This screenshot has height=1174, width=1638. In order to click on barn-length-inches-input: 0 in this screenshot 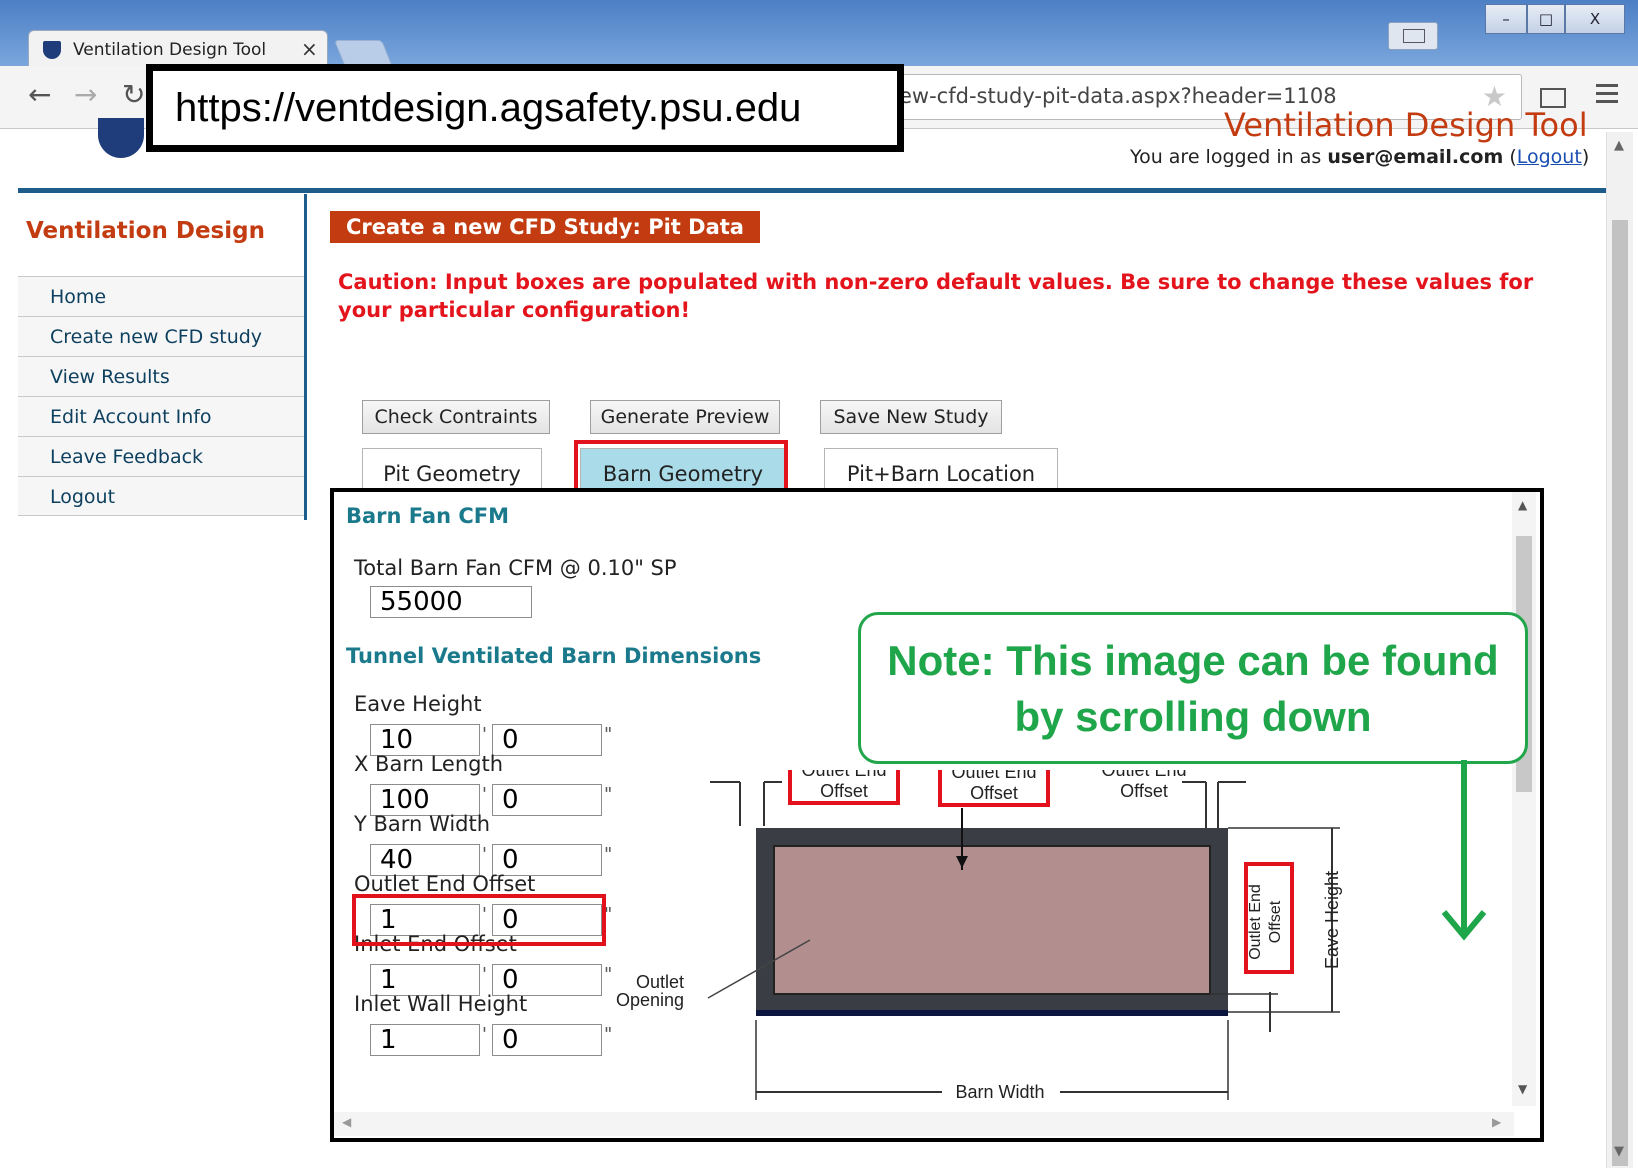, I will do `click(547, 800)`.